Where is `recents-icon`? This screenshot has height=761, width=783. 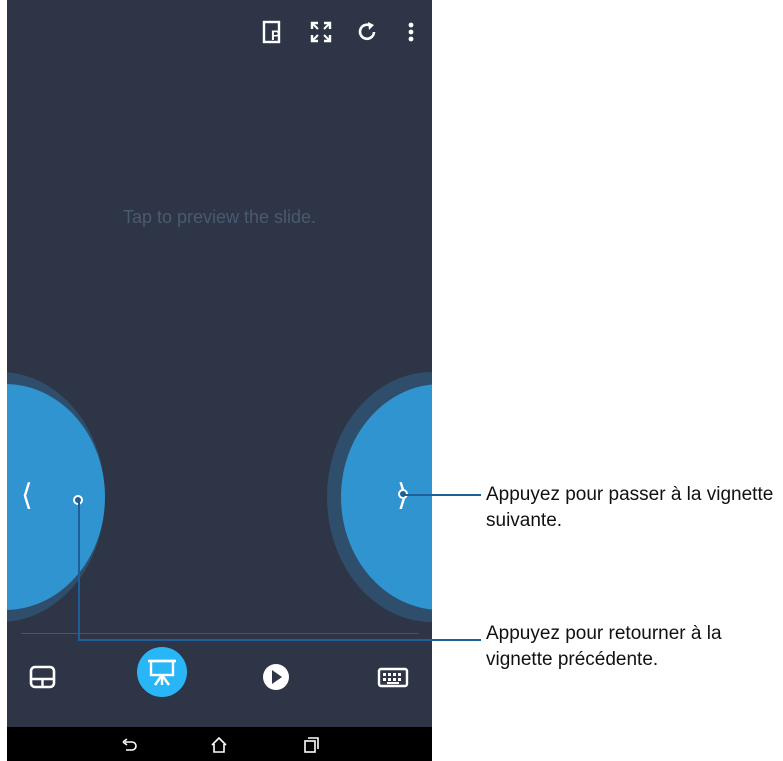
recents-icon is located at coordinates (310, 745).